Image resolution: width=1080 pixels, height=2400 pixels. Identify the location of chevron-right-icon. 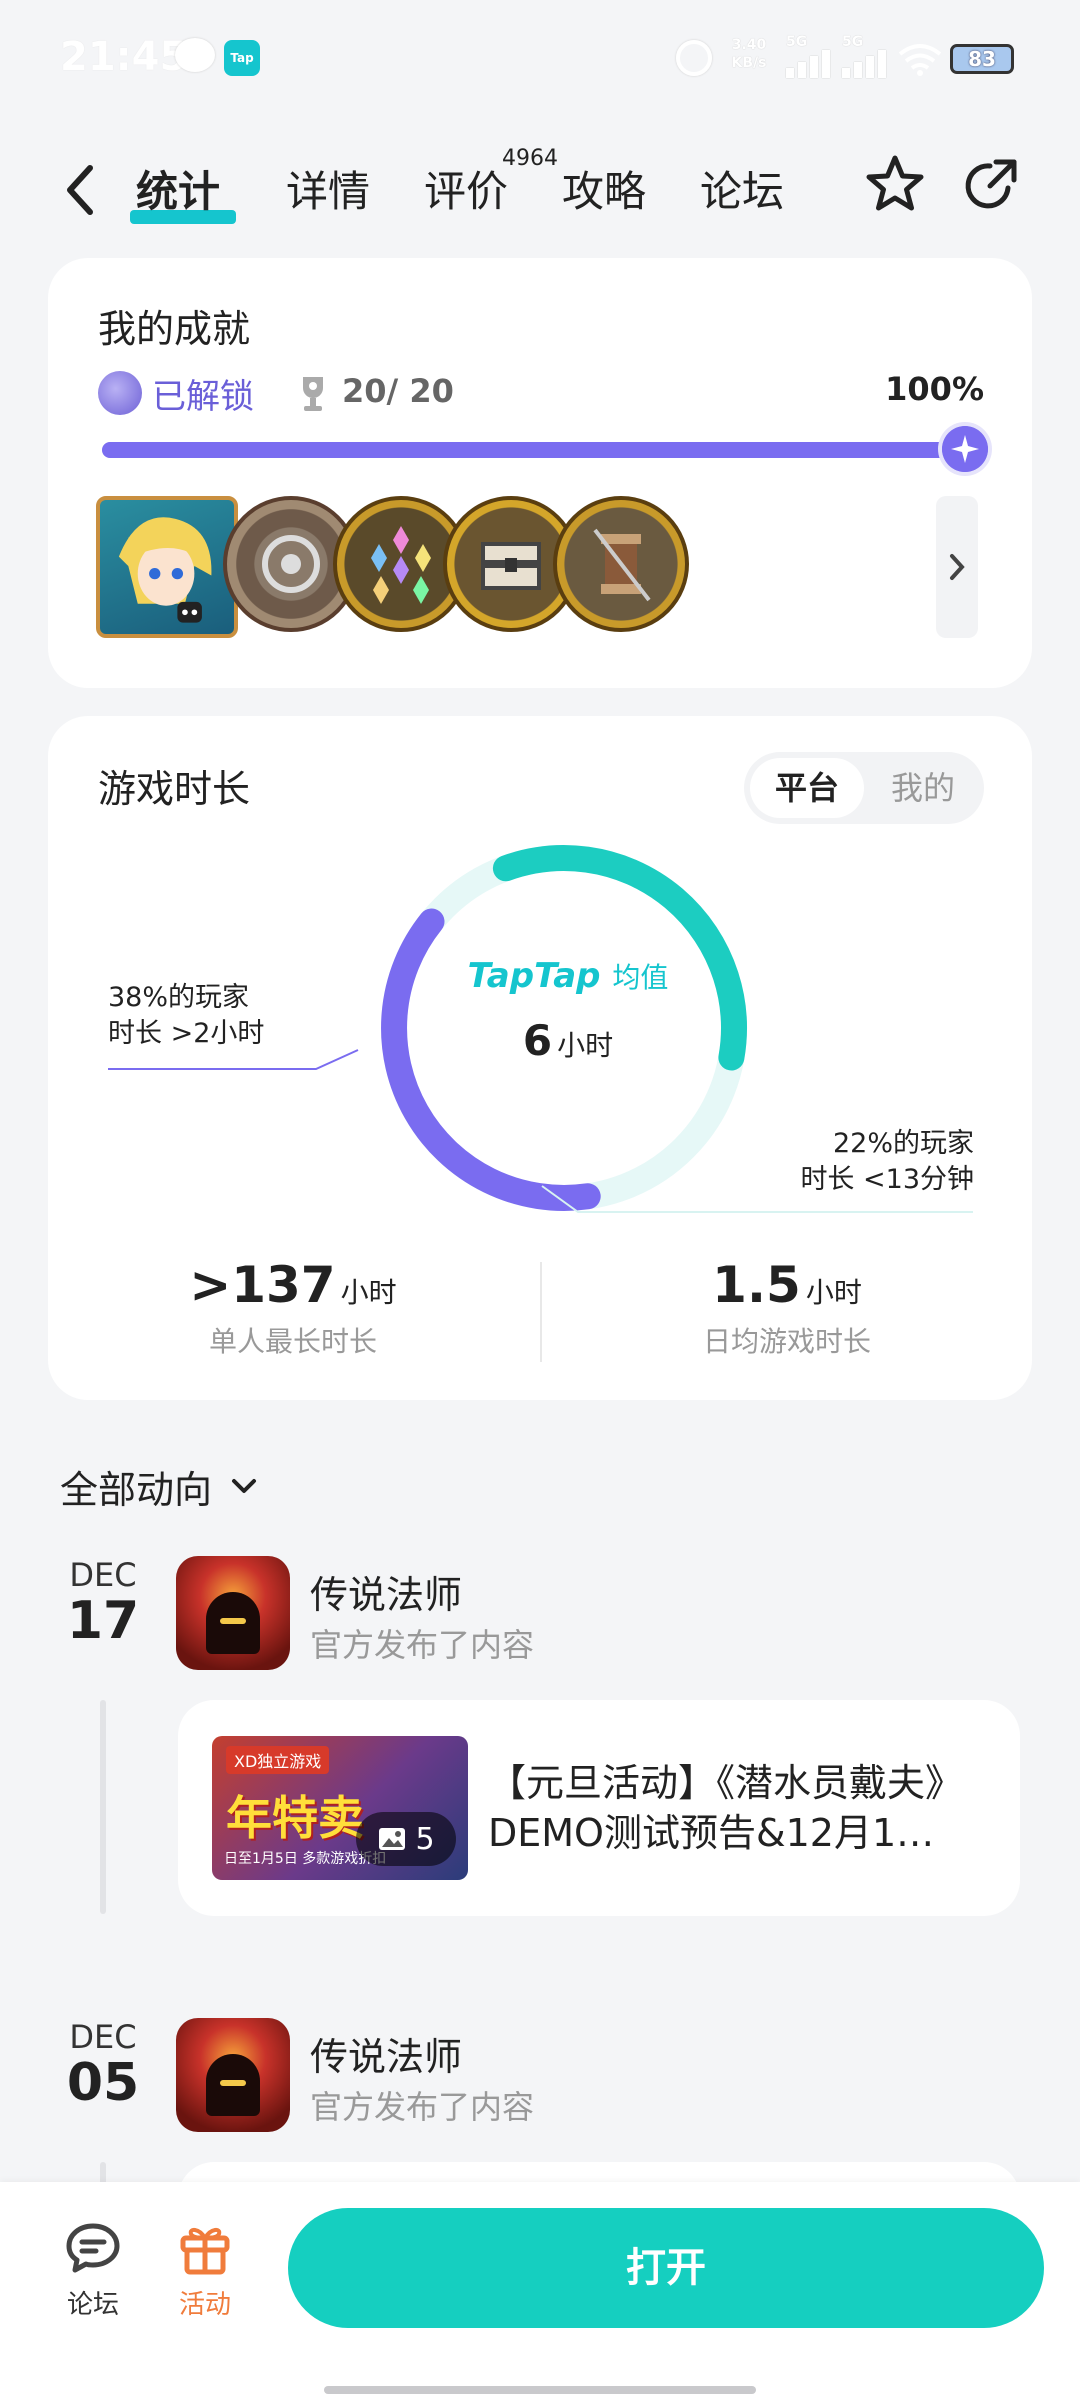
(957, 567).